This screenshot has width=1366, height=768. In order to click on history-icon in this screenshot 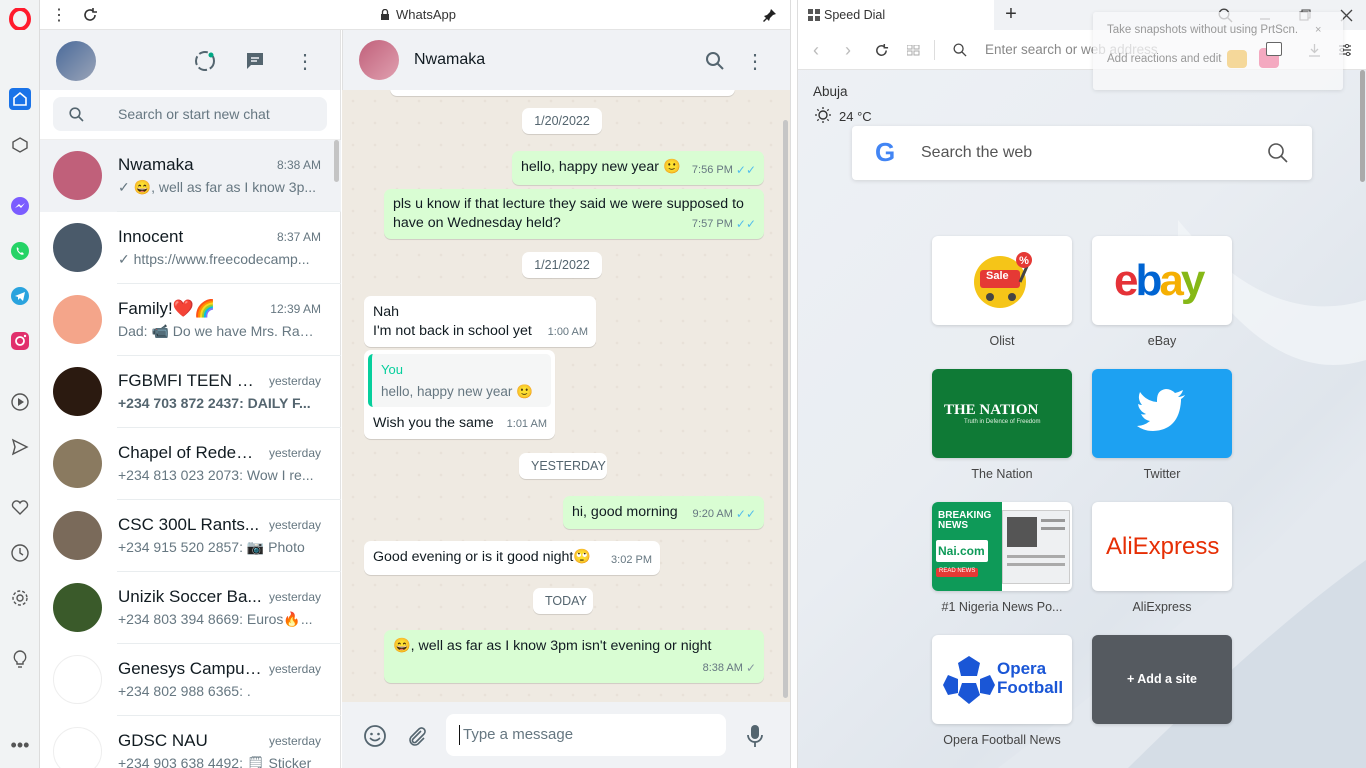, I will do `click(20, 553)`.